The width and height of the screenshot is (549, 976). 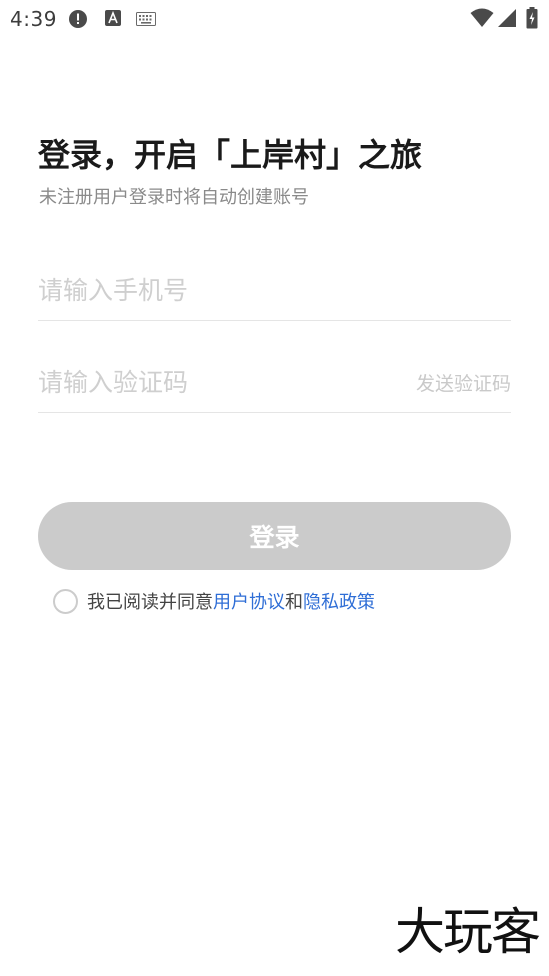 I want to click on agree-checkbox, so click(x=65, y=601).